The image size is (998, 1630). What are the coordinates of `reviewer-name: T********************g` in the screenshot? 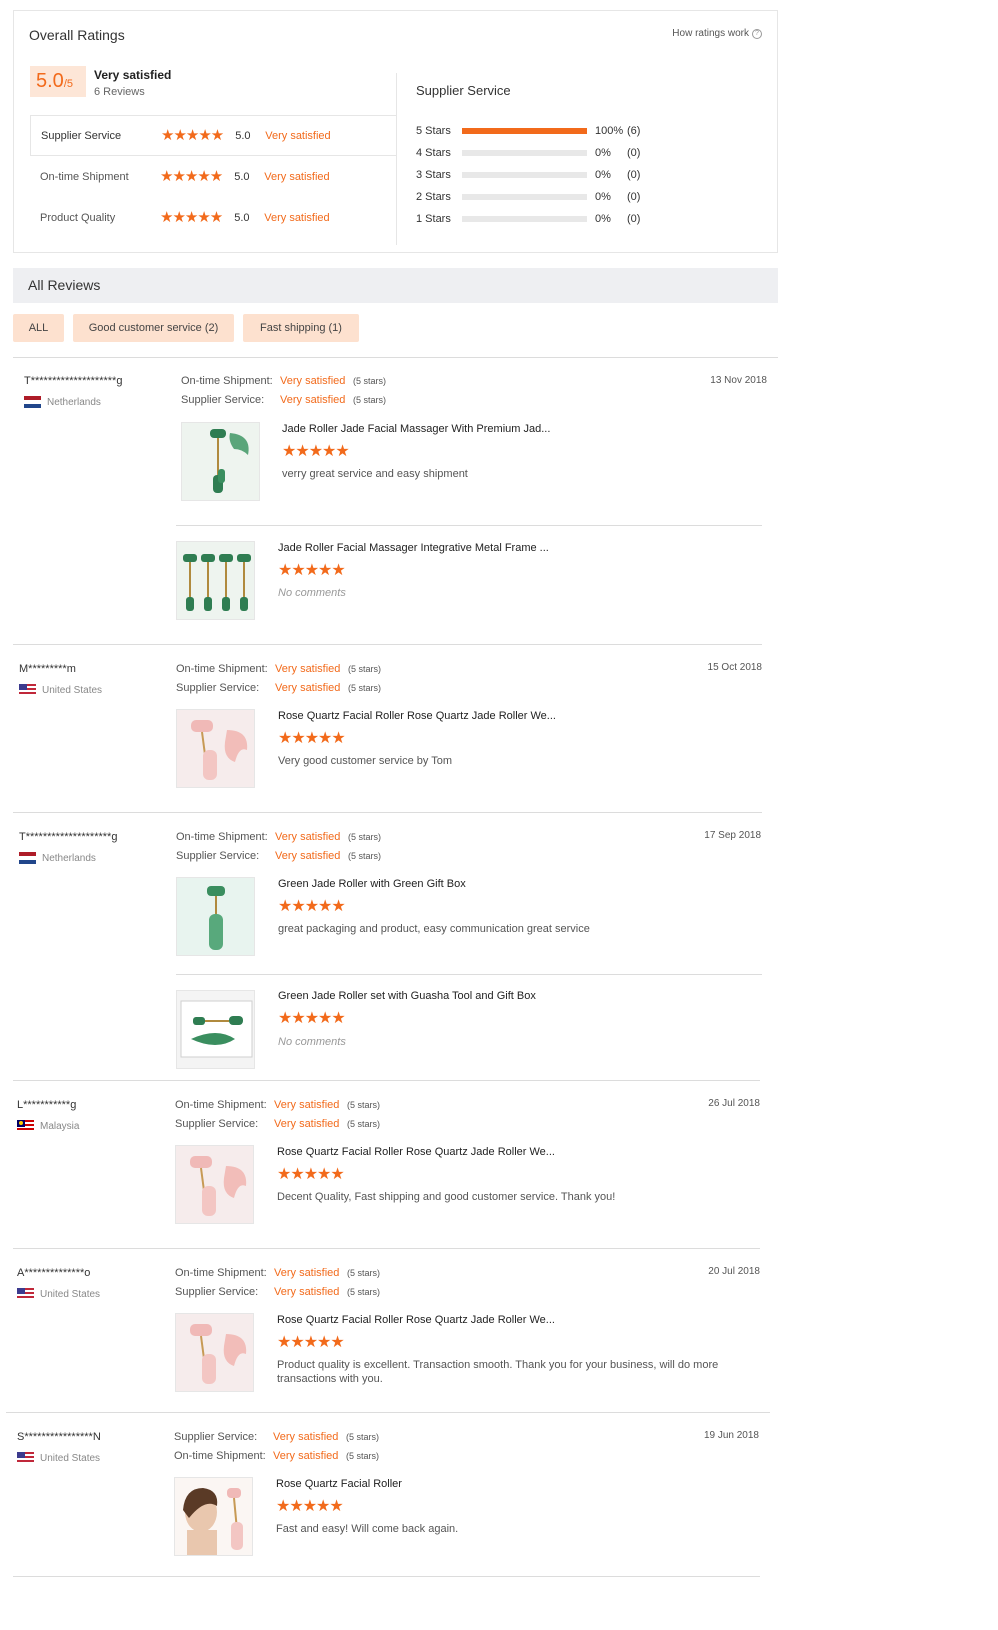 It's located at (68, 837).